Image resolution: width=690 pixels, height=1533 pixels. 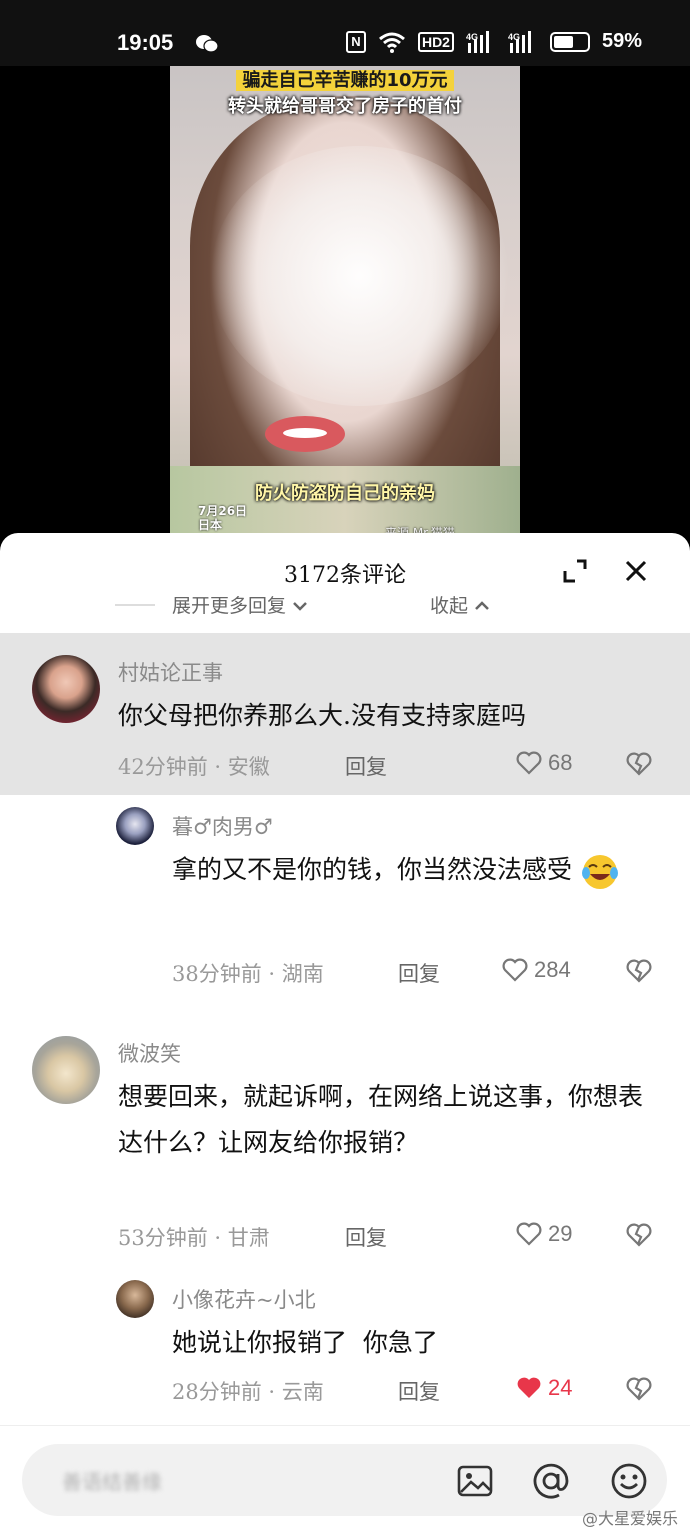 What do you see at coordinates (560, 762) in the screenshot?
I see `like-count: 68` at bounding box center [560, 762].